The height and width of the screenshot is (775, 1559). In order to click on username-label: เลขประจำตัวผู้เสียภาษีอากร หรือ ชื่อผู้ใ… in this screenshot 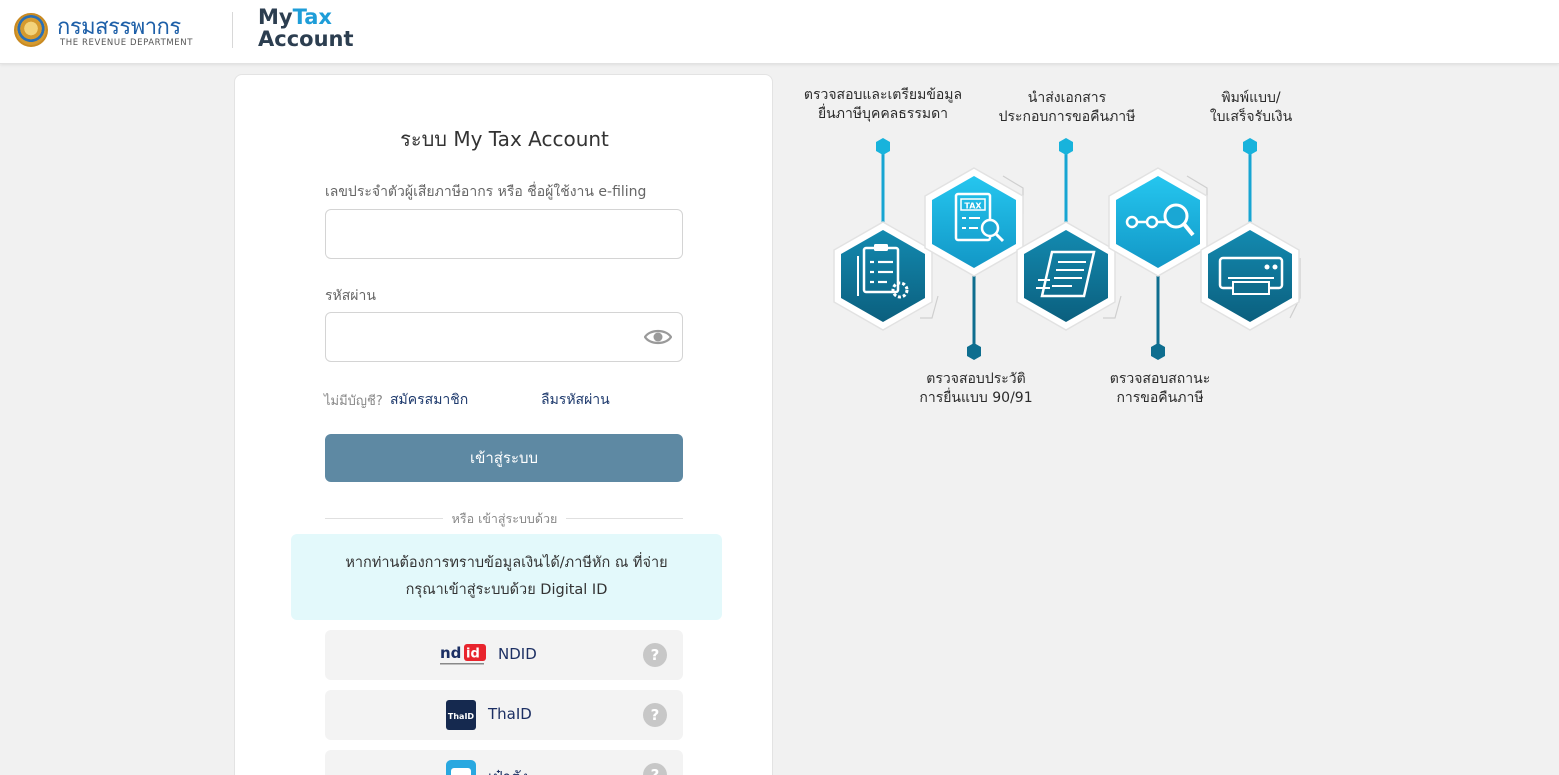, I will do `click(486, 192)`.